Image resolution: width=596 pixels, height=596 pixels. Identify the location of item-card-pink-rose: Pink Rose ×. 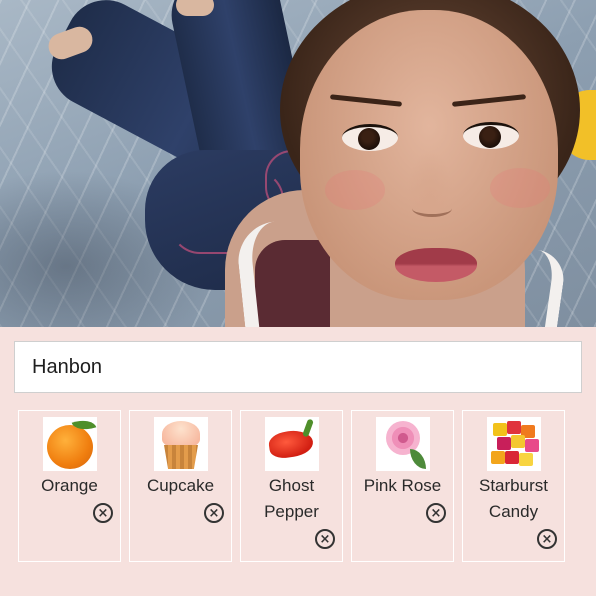
(402, 486).